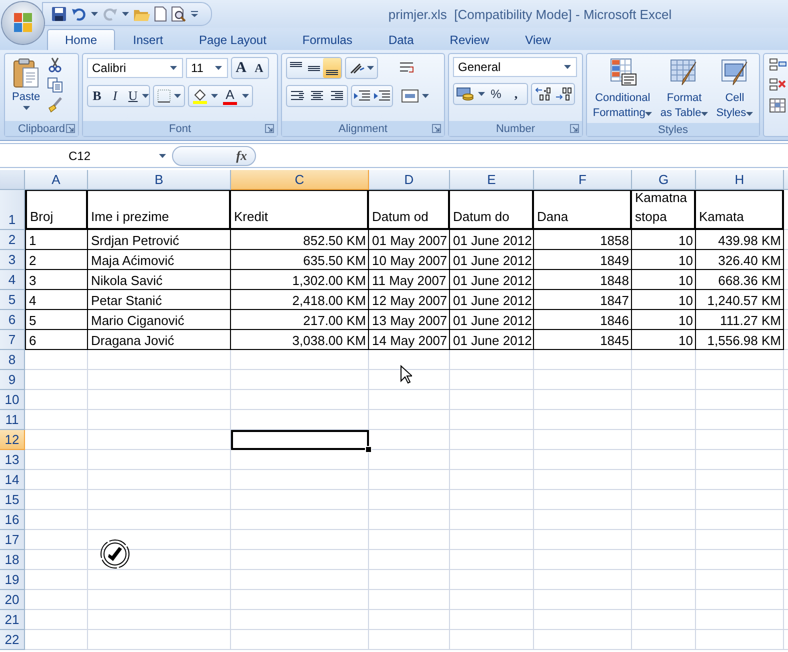  What do you see at coordinates (86, 155) in the screenshot?
I see `name-box: C12` at bounding box center [86, 155].